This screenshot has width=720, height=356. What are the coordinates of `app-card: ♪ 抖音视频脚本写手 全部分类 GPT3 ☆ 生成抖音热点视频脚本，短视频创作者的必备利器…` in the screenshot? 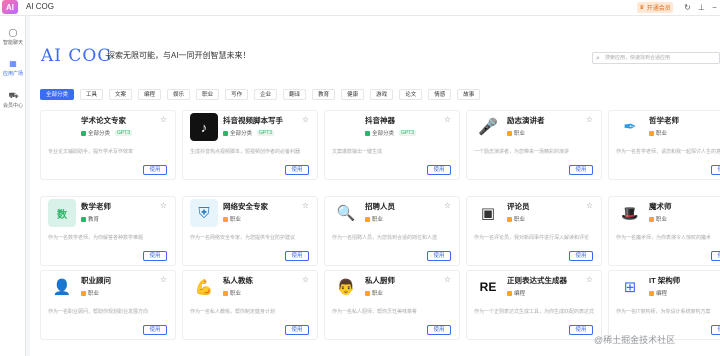 It's located at (250, 145).